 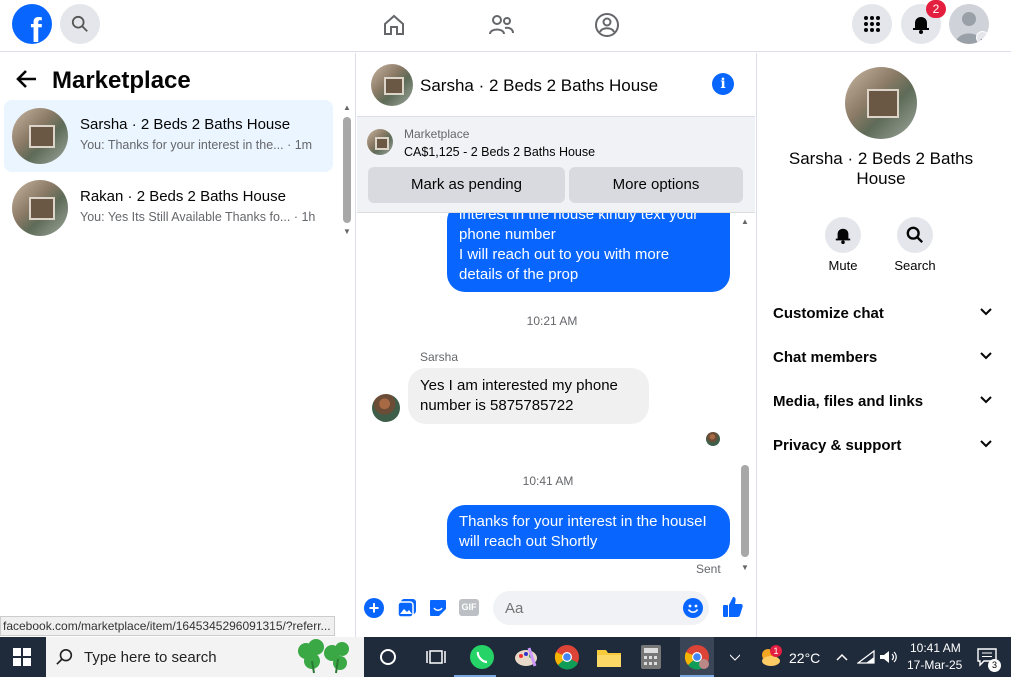 I want to click on menu-grid-icon, so click(x=872, y=24).